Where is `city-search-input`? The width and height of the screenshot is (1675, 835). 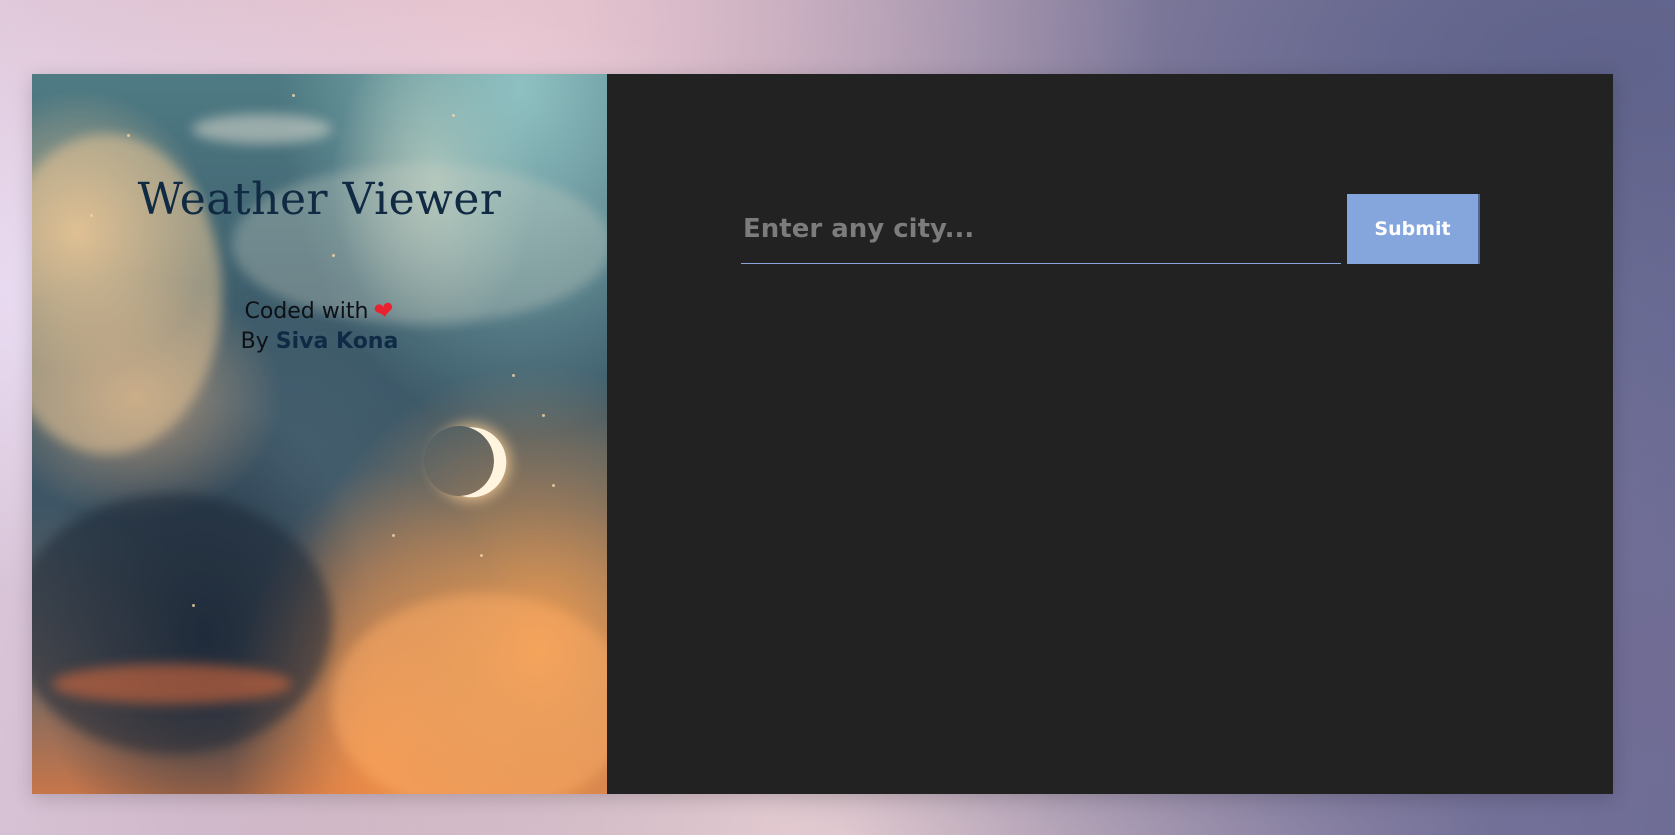 city-search-input is located at coordinates (1041, 229).